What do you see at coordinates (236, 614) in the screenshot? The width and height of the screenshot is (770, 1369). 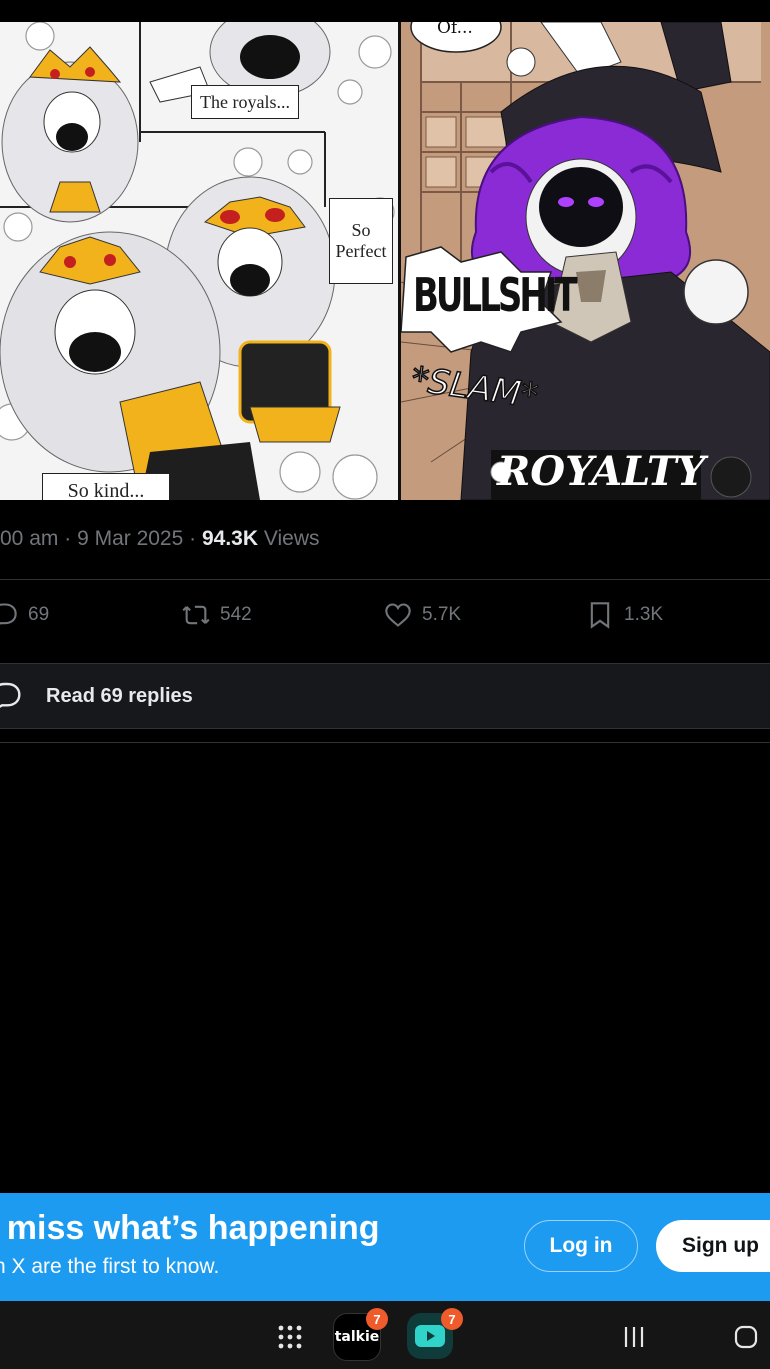 I see `repost-count: 542` at bounding box center [236, 614].